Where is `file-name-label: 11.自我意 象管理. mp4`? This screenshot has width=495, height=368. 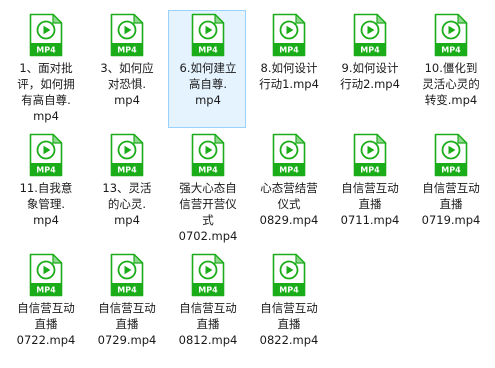 file-name-label: 11.自我意 象管理. mp4 is located at coordinates (46, 204).